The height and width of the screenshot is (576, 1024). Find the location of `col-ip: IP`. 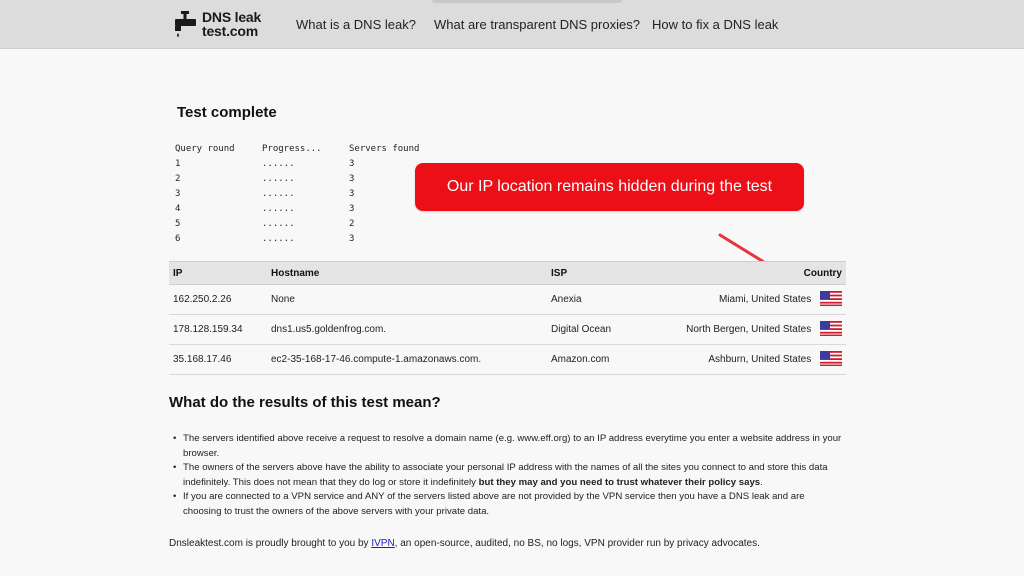

col-ip: IP is located at coordinates (218, 273).